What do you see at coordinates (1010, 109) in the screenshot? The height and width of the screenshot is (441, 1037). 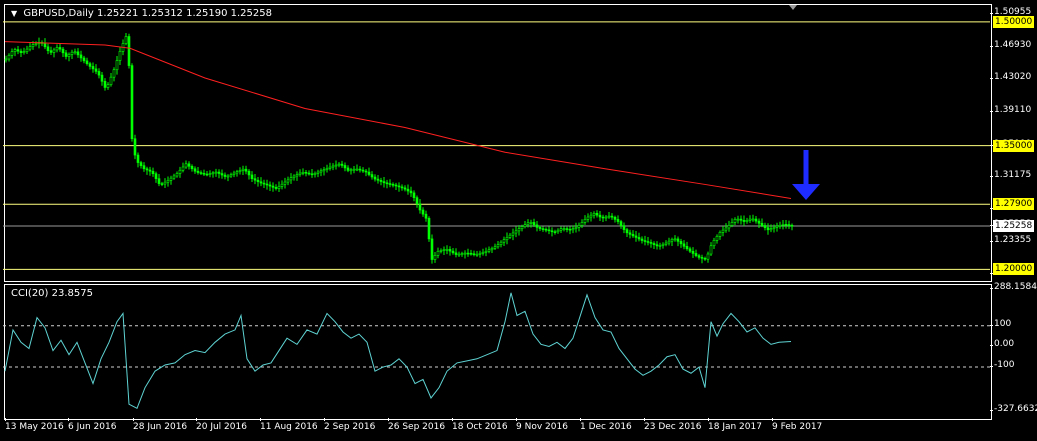 I see `price-tick: 1.39110` at bounding box center [1010, 109].